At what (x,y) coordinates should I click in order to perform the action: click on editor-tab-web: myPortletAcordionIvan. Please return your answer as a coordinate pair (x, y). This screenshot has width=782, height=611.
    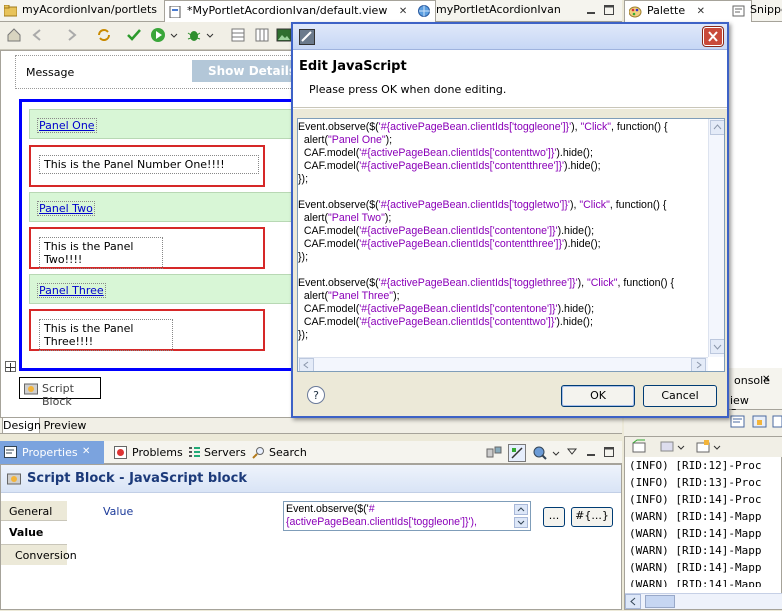
    Looking at the image, I should click on (500, 10).